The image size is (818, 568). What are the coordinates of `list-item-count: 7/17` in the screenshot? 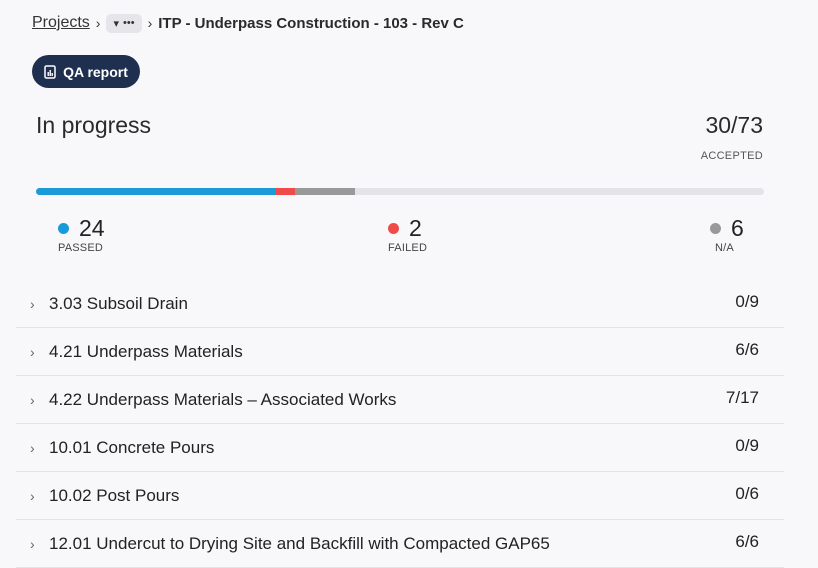 It's located at (742, 397).